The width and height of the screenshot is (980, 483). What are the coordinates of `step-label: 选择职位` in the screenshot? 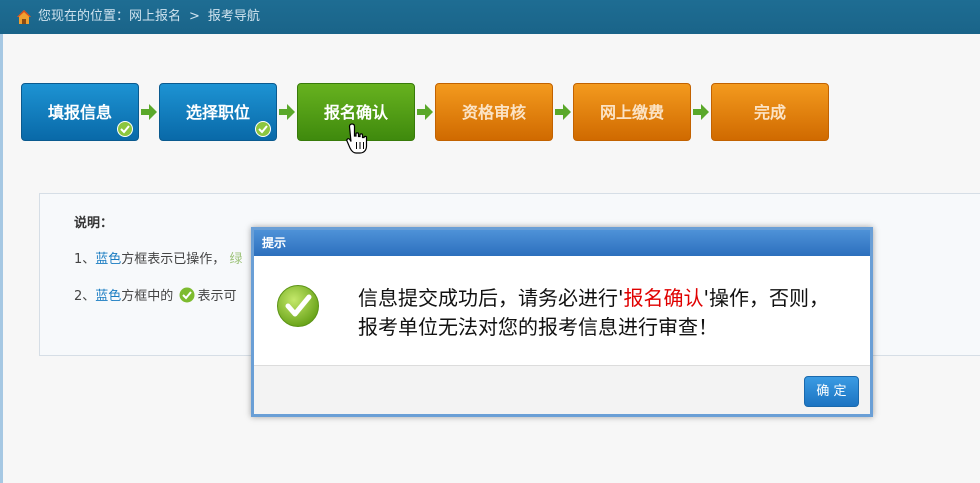 It's located at (217, 112).